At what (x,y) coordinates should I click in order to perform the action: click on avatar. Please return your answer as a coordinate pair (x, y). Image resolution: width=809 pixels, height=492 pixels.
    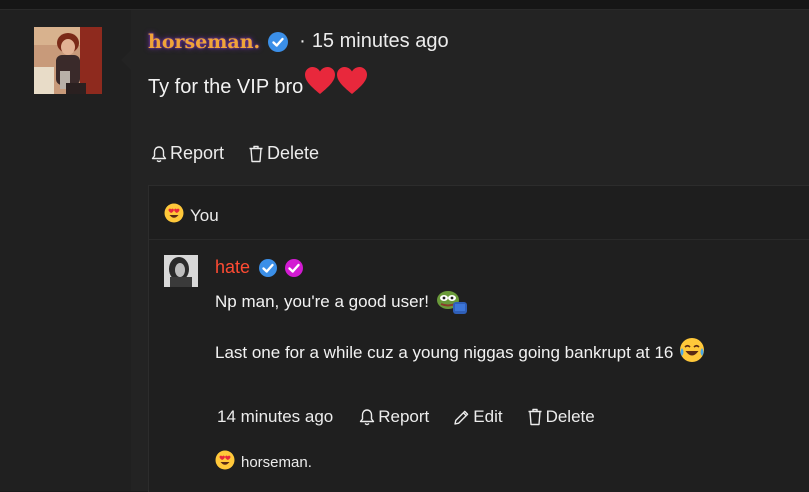
    Looking at the image, I should click on (68, 60).